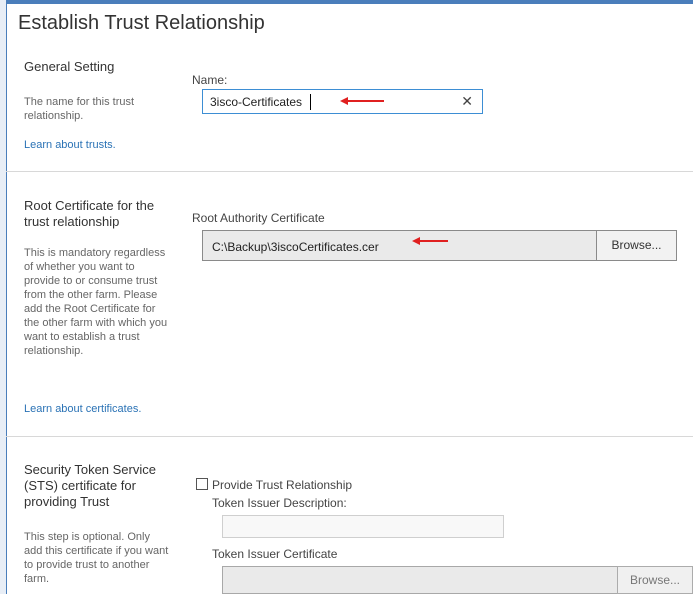 The height and width of the screenshot is (594, 693). I want to click on token-issuer-description-label: Token Issuer Description:, so click(279, 503).